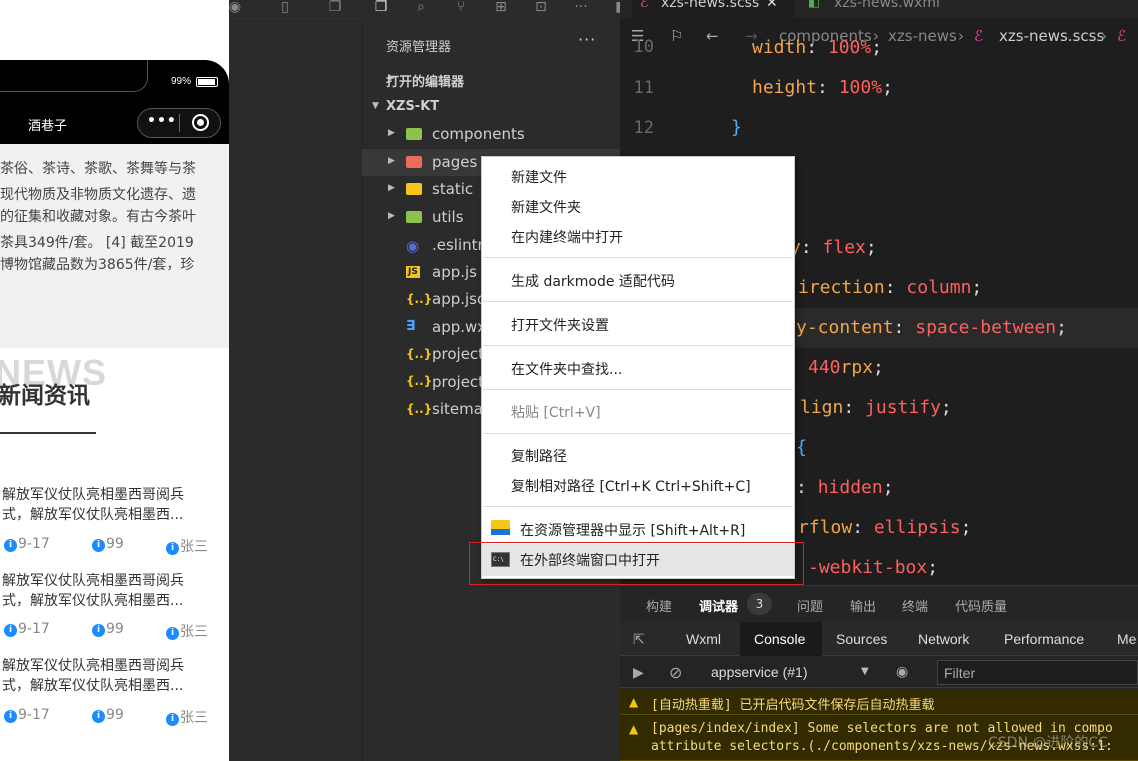  What do you see at coordinates (162, 121) in the screenshot?
I see `more-icon: •••` at bounding box center [162, 121].